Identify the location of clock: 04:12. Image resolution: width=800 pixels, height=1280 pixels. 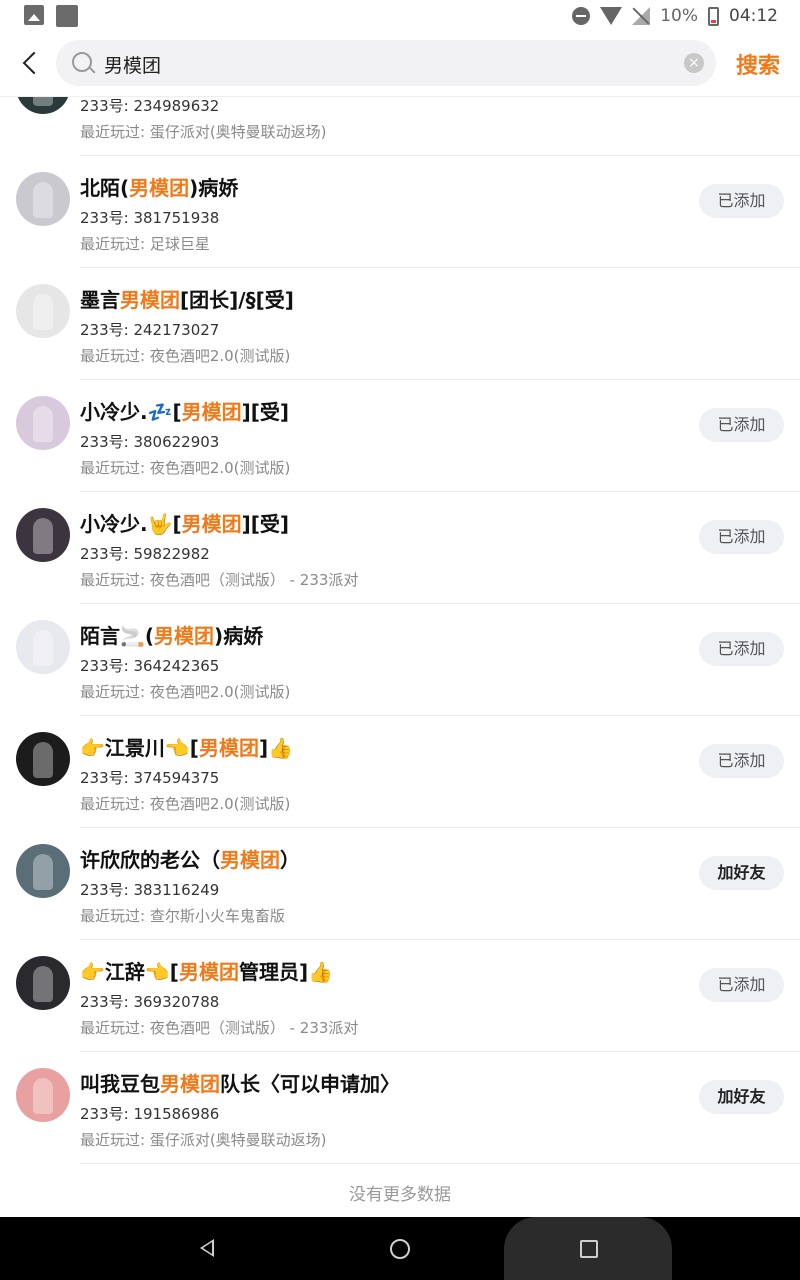
(753, 16).